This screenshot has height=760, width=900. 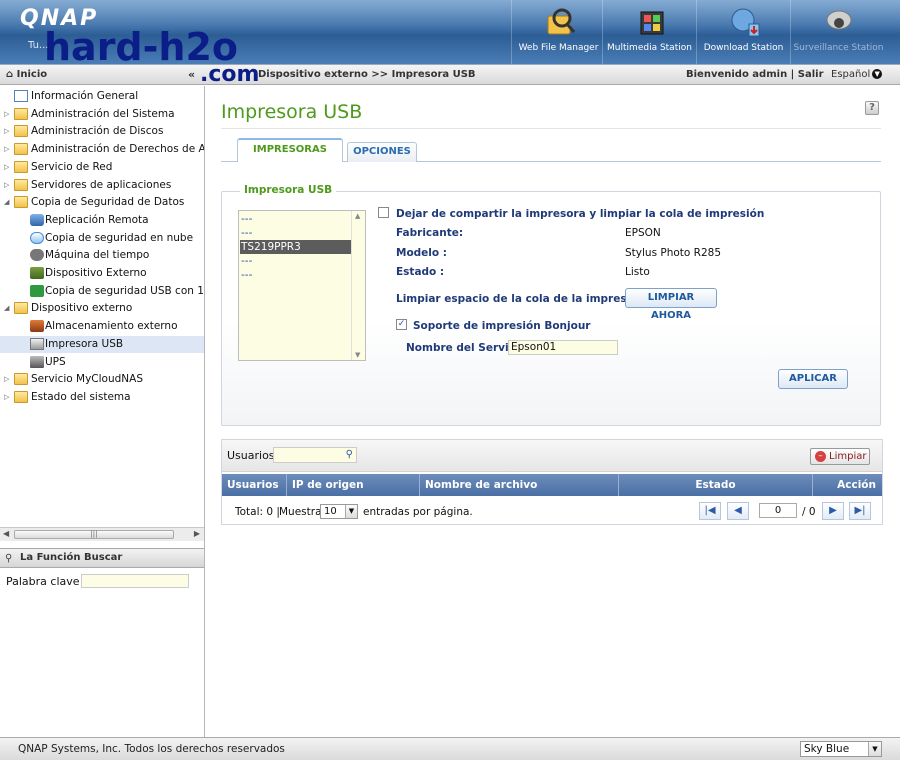 I want to click on prev-page-icon: ◀, so click(x=738, y=510).